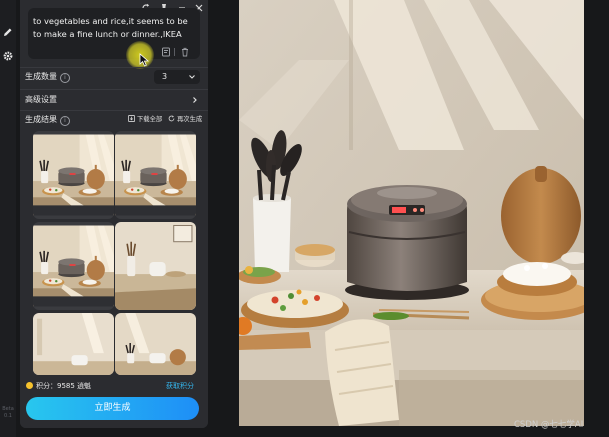  I want to click on quantity-row: 生成数量 i 3, so click(114, 77).